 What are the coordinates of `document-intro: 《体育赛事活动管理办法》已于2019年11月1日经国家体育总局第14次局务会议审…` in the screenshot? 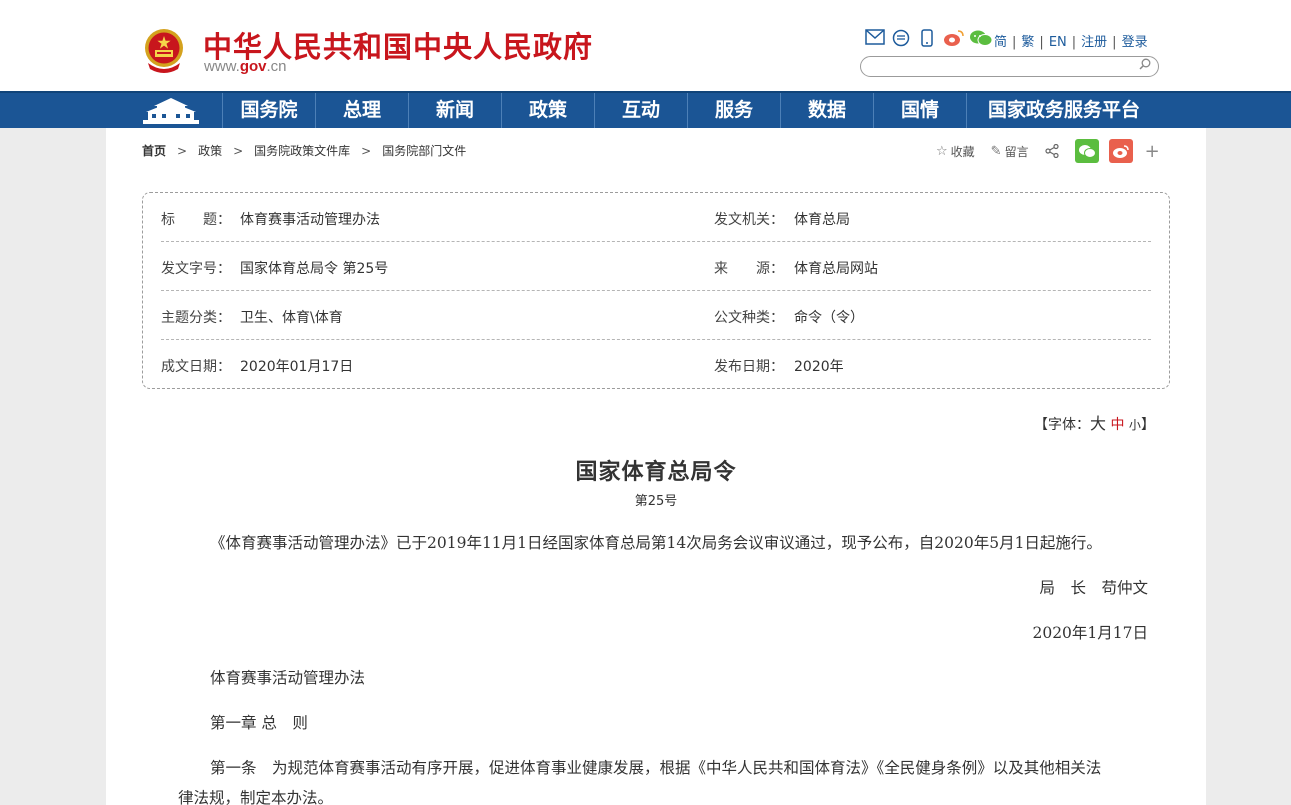 It's located at (656, 543).